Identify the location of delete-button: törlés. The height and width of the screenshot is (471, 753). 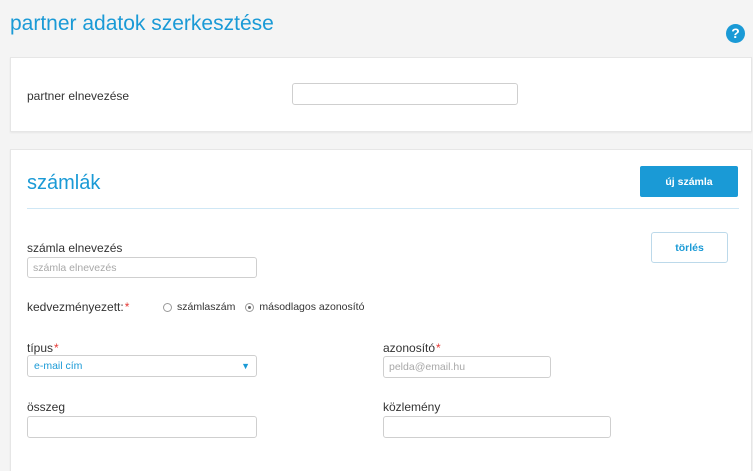
(689, 247).